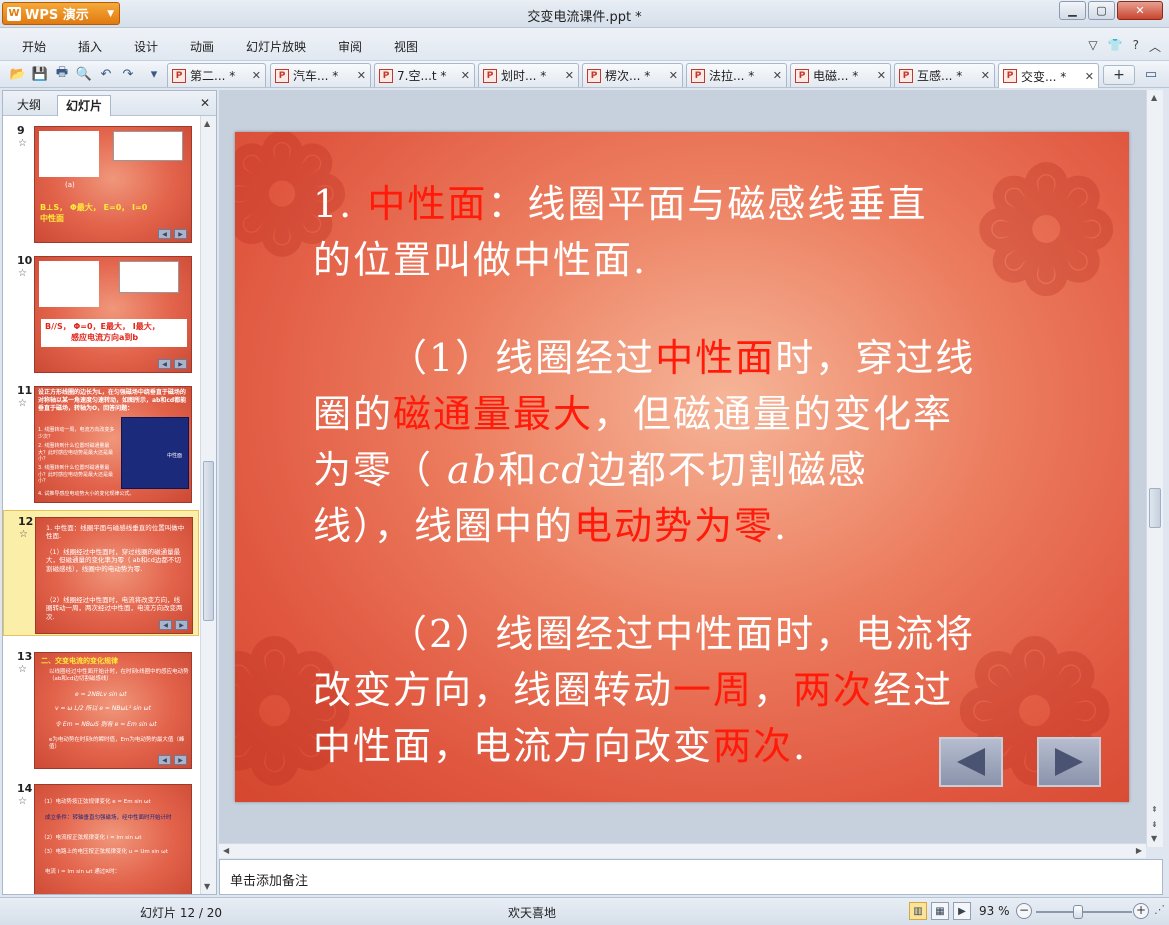 The width and height of the screenshot is (1169, 925). Describe the element at coordinates (1069, 762) in the screenshot. I see `slide-next-button` at that location.